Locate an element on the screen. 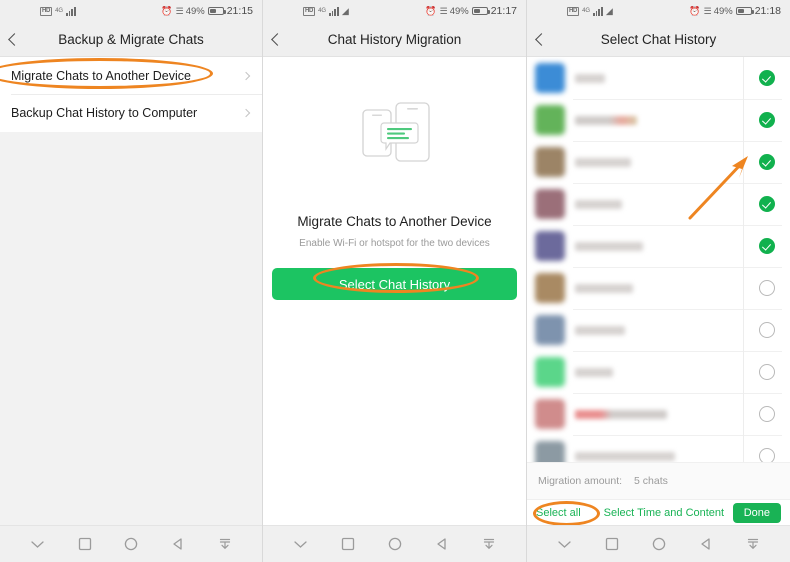 This screenshot has height=562, width=790. select-time-and-content-button: Select Time and Content is located at coordinates (664, 513).